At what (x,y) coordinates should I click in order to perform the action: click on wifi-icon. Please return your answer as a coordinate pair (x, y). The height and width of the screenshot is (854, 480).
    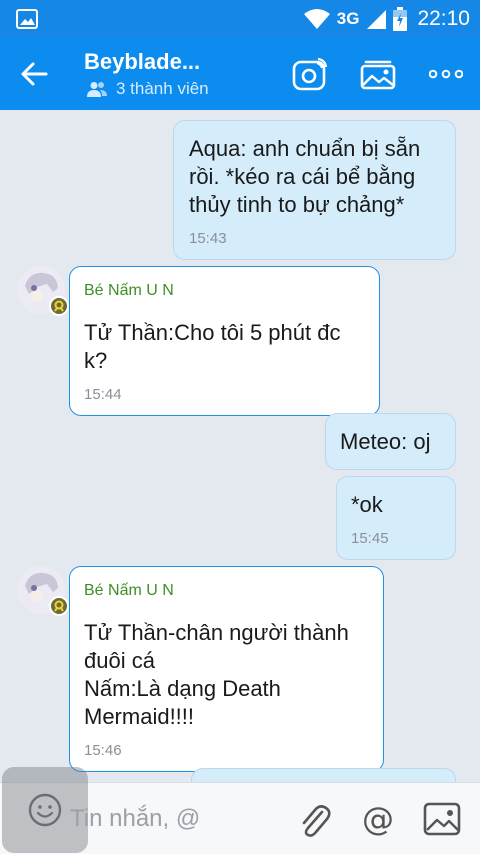
    Looking at the image, I should click on (316, 19).